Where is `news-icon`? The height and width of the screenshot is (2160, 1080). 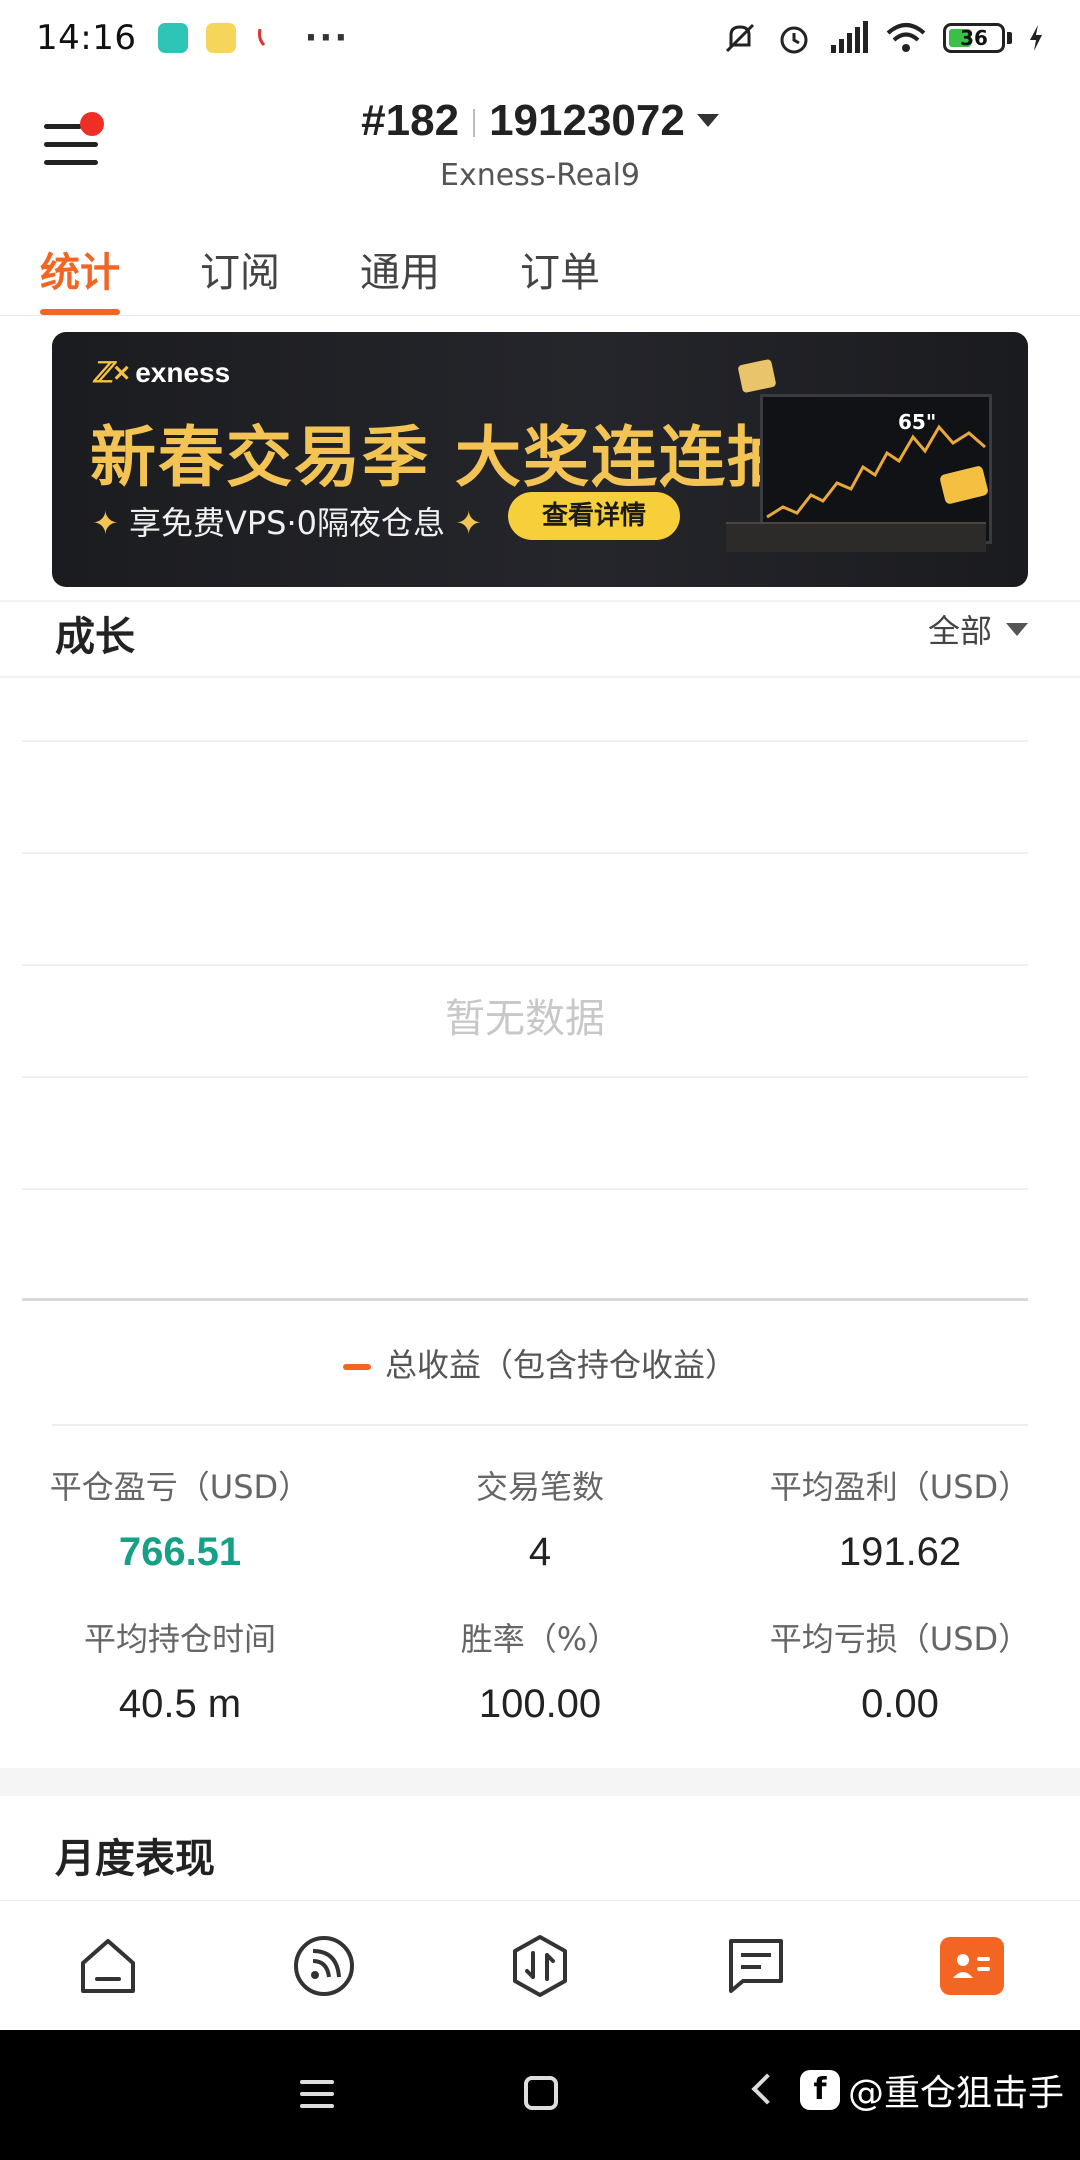 news-icon is located at coordinates (756, 1965).